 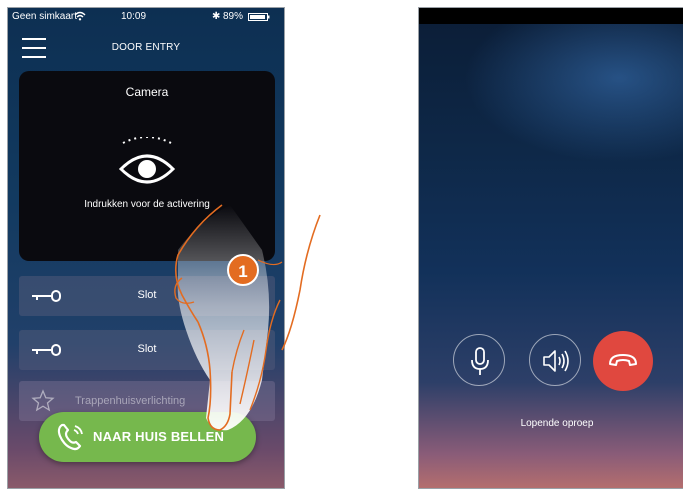 I want to click on speaker-button, so click(x=555, y=360).